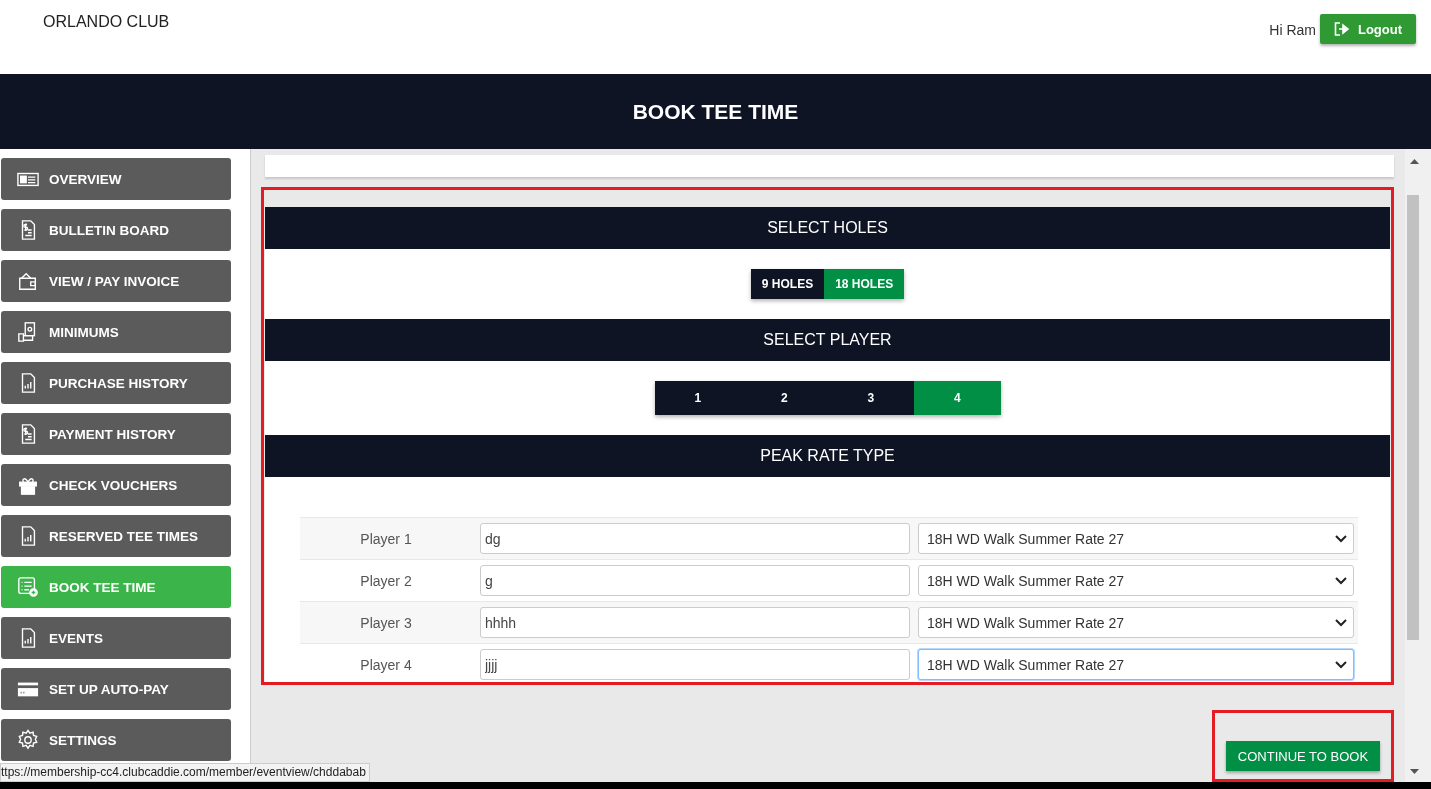 This screenshot has width=1431, height=789. I want to click on logout-icon, so click(1341, 29).